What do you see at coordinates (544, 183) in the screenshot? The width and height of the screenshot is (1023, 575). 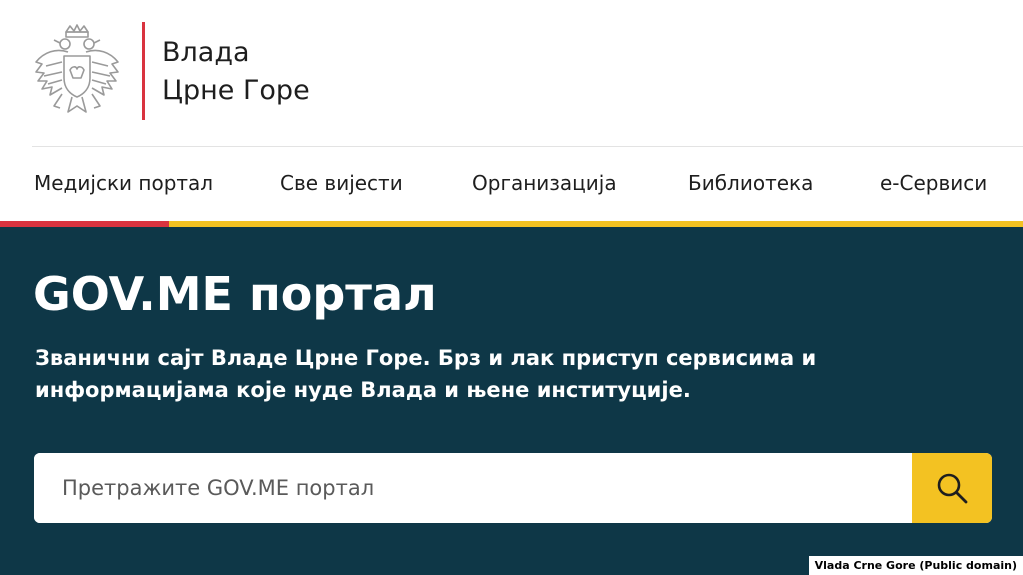 I see `nav-item-organization: Организација` at bounding box center [544, 183].